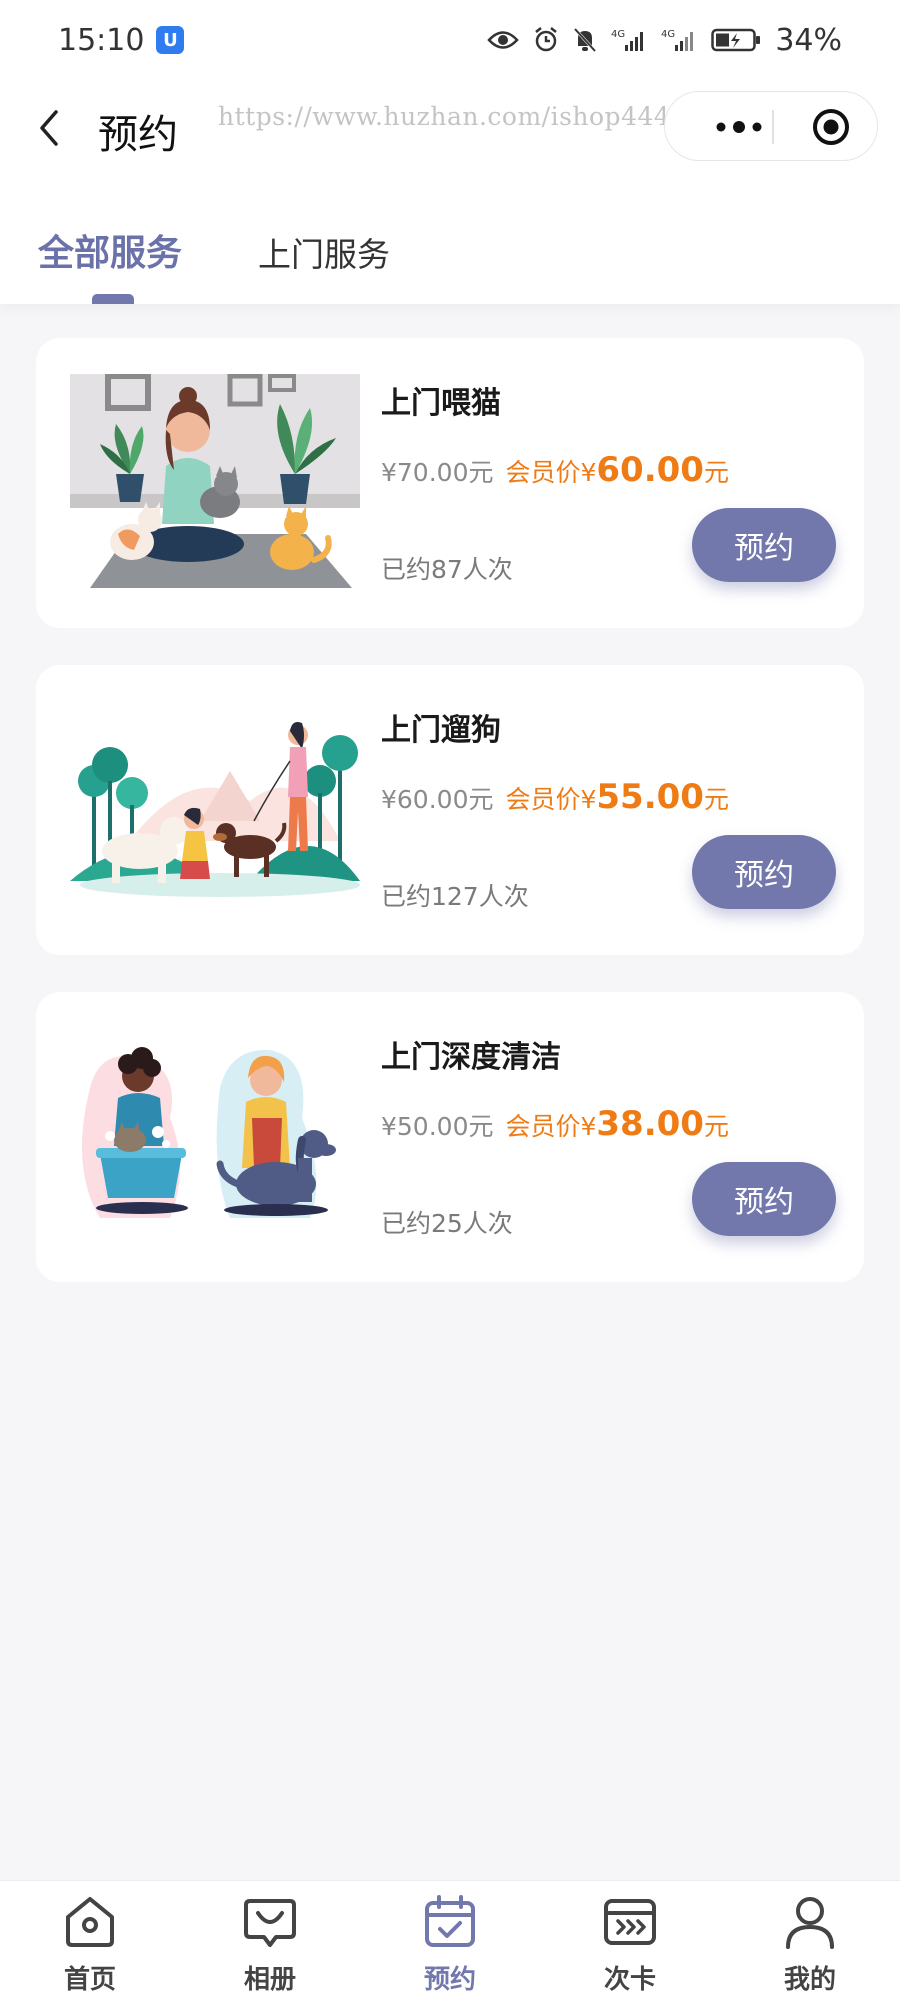  What do you see at coordinates (630, 1922) in the screenshot?
I see `card-icon` at bounding box center [630, 1922].